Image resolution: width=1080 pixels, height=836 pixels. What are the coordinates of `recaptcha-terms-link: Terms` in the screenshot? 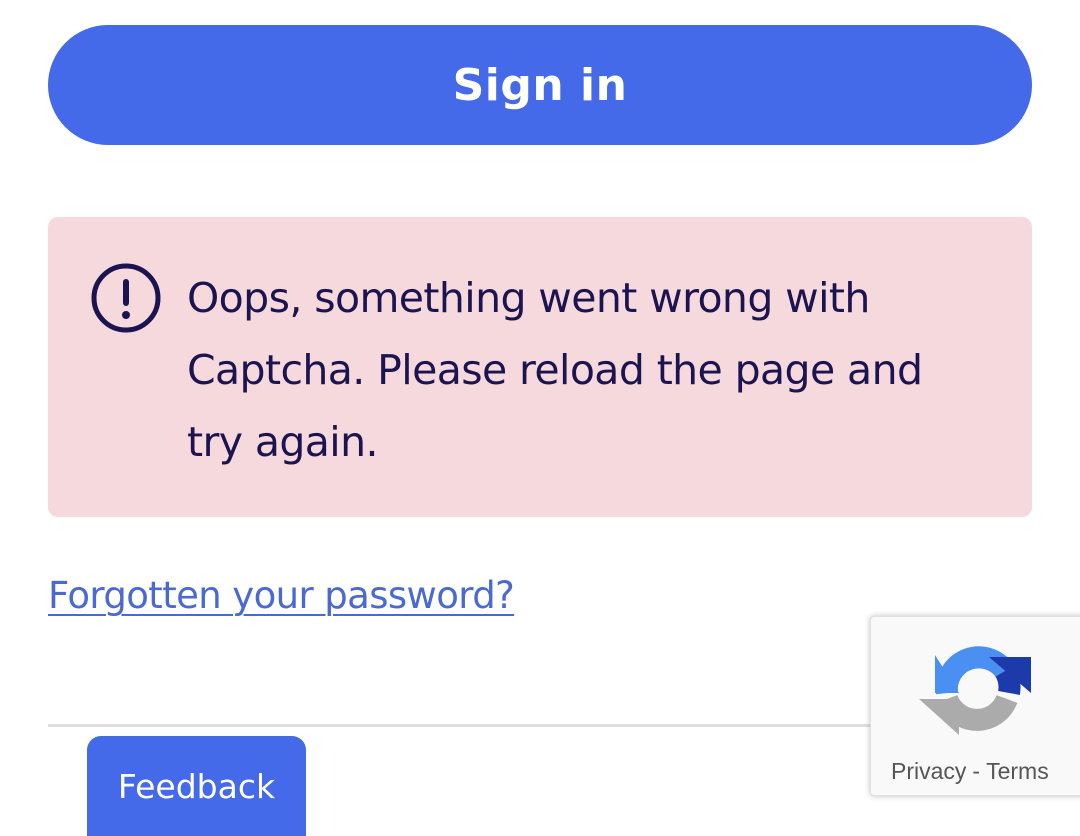 It's located at (1017, 771).